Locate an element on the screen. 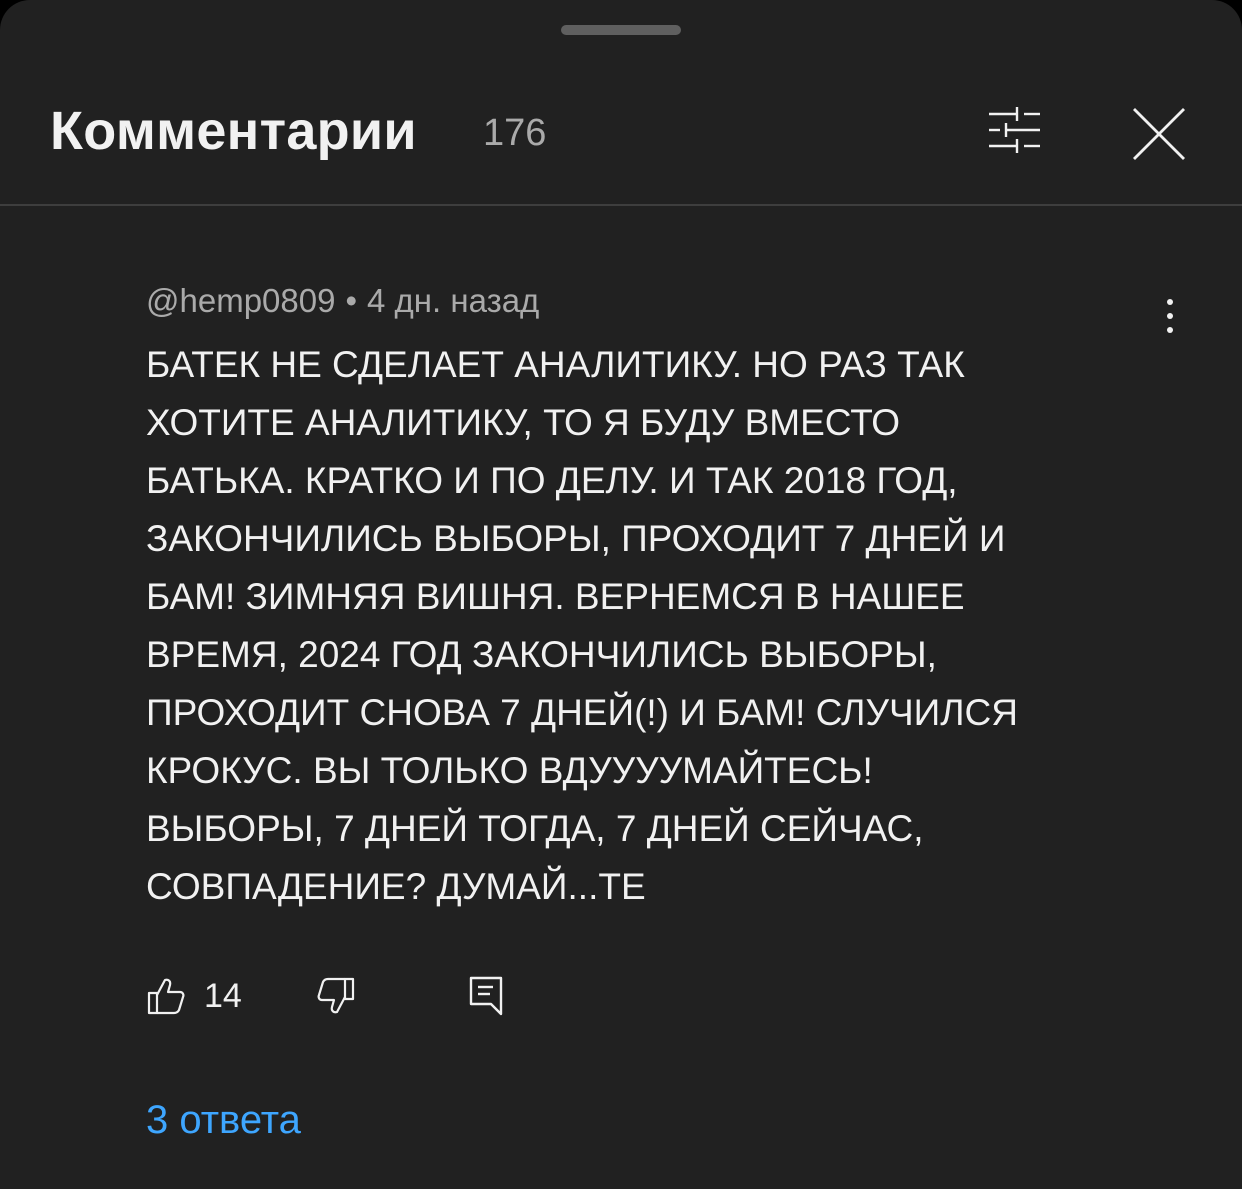 The width and height of the screenshot is (1242, 1189). close-icon is located at coordinates (1159, 134).